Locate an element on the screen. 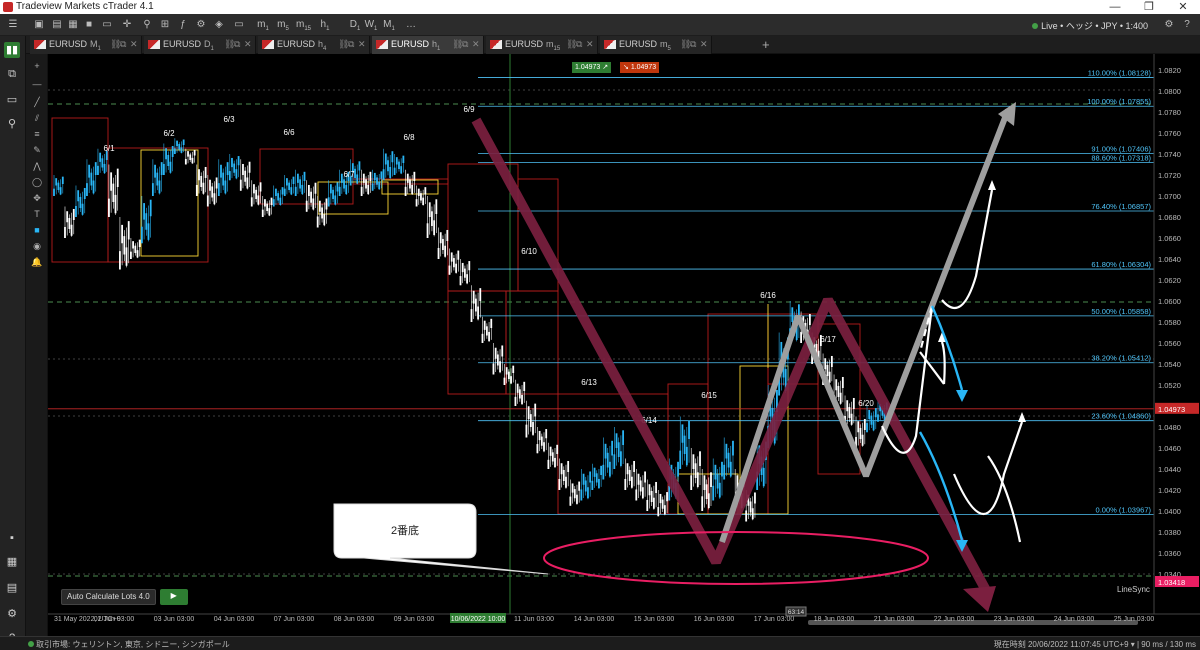 The width and height of the screenshot is (1200, 650). automate-icon: ▭ is located at coordinates (12, 100).